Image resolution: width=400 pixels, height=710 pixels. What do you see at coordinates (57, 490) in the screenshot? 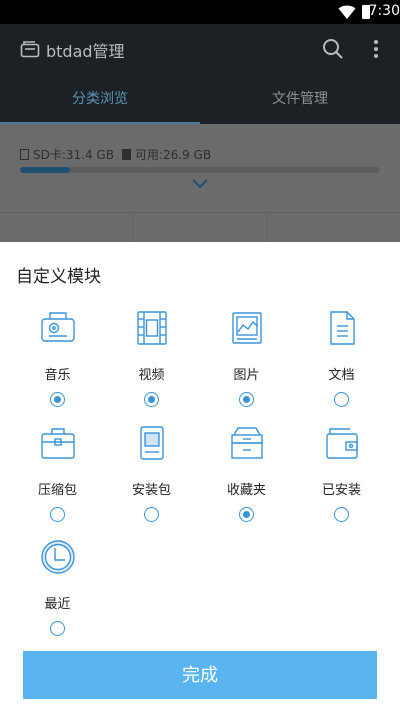
I see `module-label: 压缩包` at bounding box center [57, 490].